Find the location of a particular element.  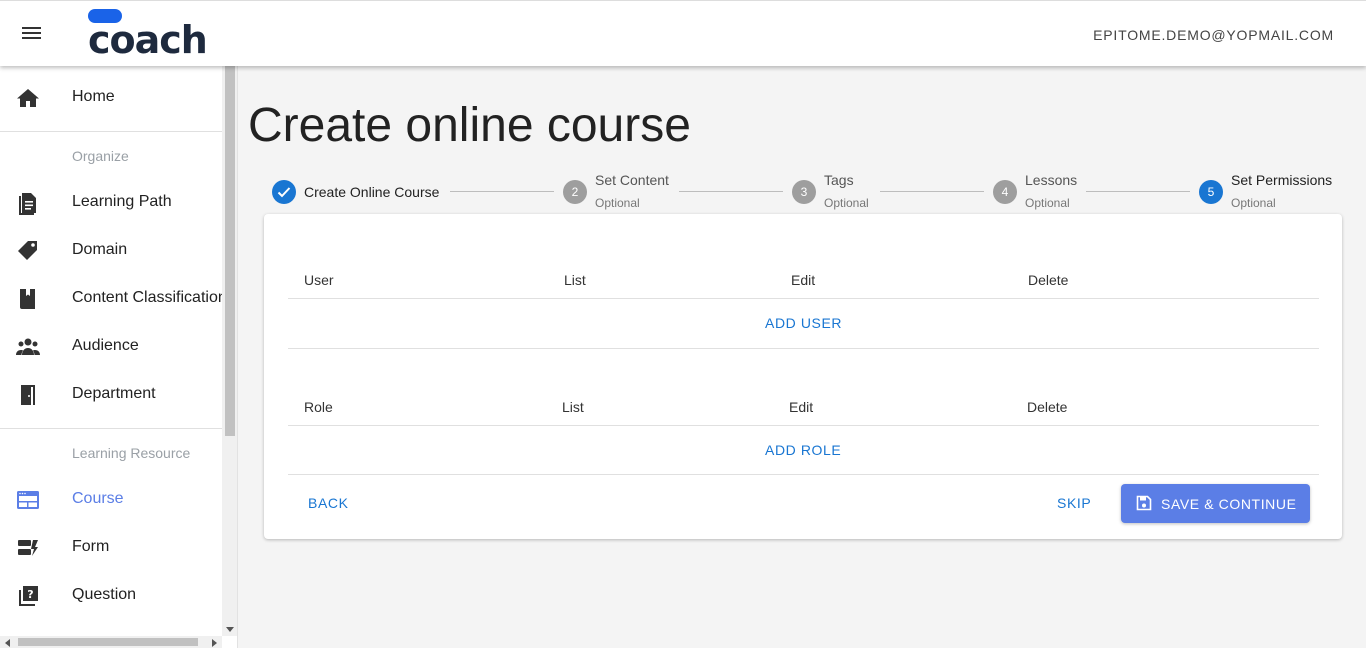

user-column-header: User is located at coordinates (319, 280).